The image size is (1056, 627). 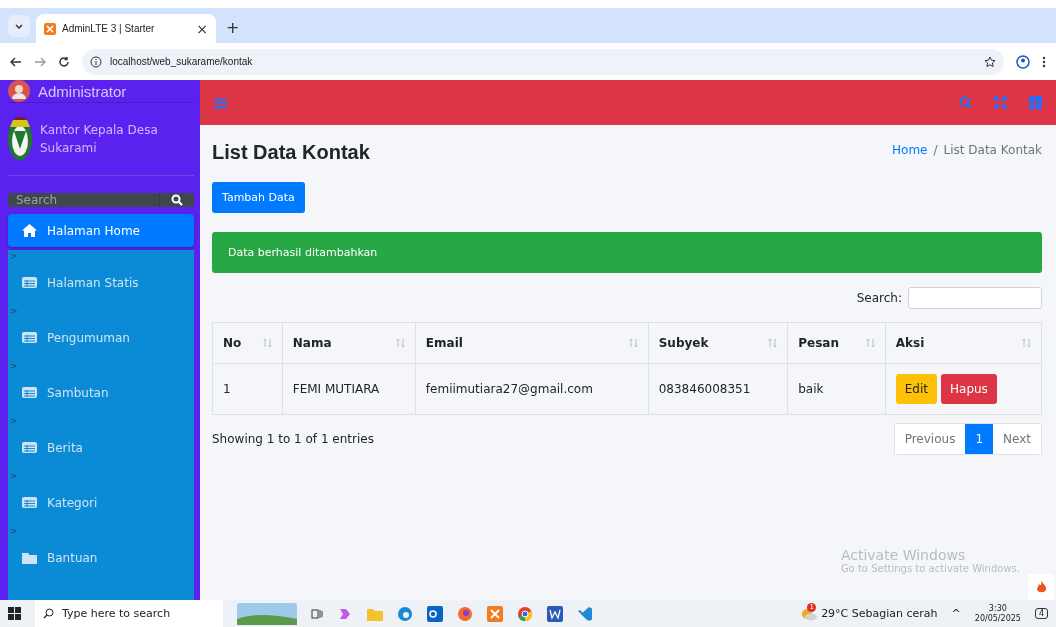 What do you see at coordinates (879, 298) in the screenshot?
I see `search-label: Search:` at bounding box center [879, 298].